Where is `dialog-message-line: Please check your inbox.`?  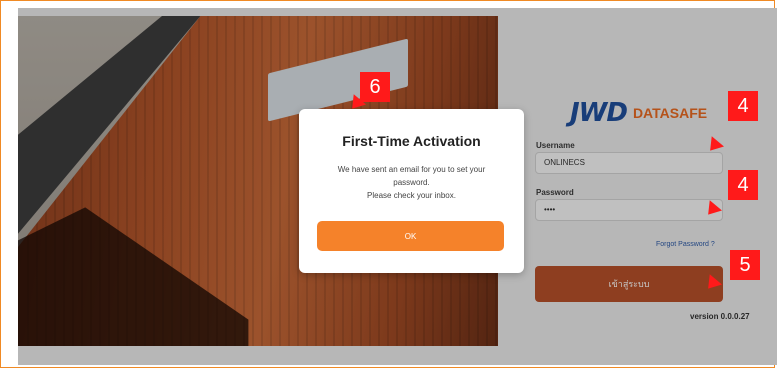 dialog-message-line: Please check your inbox. is located at coordinates (411, 195).